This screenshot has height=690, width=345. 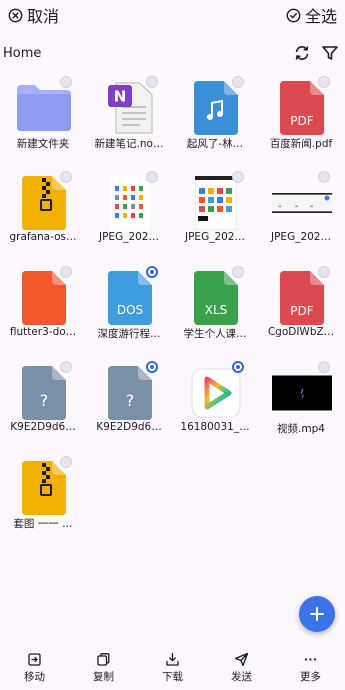 What do you see at coordinates (130, 310) in the screenshot?
I see `svg-text: DOS` at bounding box center [130, 310].